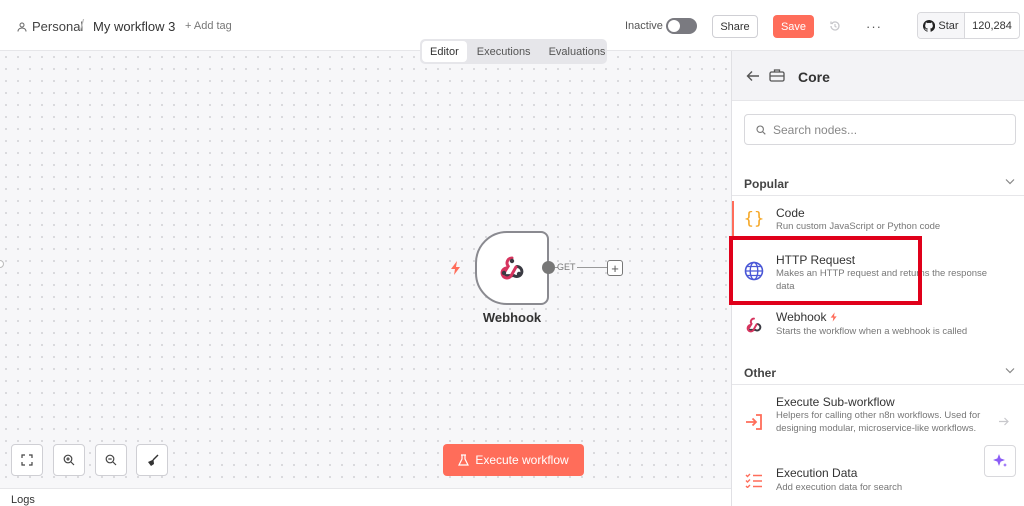 This screenshot has height=506, width=1024. I want to click on search-icon, so click(761, 130).